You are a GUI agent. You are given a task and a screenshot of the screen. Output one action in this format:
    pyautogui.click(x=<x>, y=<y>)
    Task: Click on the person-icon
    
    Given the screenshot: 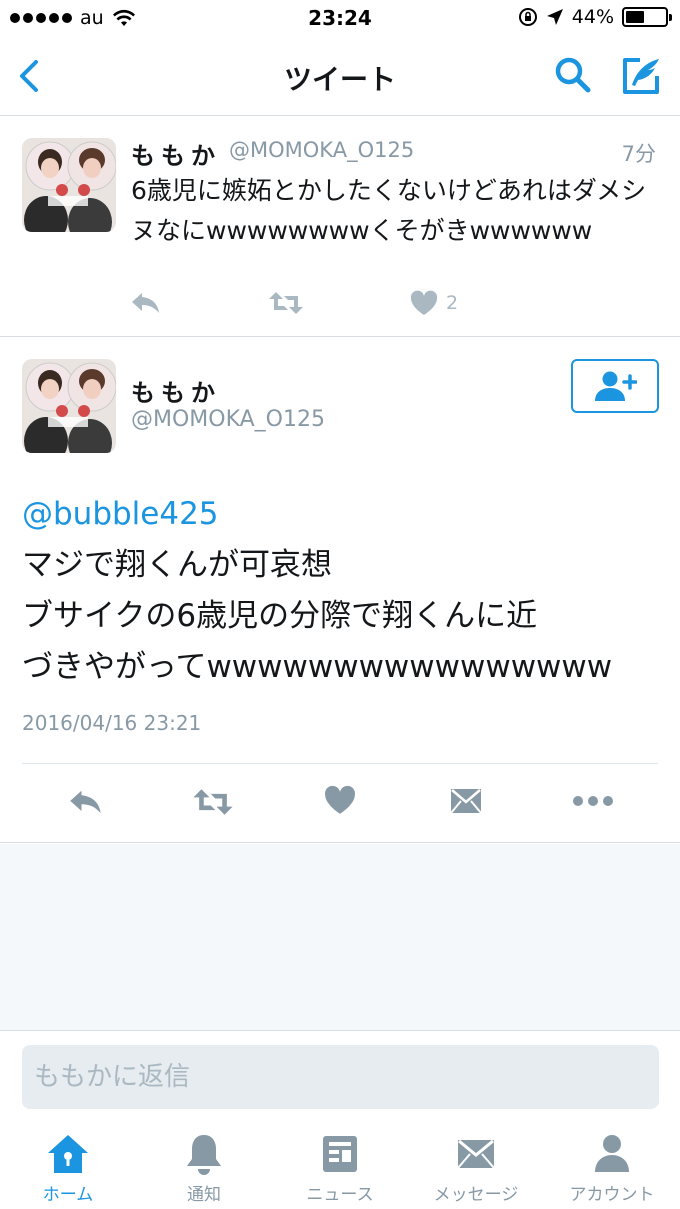 What is the action you would take?
    pyautogui.click(x=612, y=1153)
    